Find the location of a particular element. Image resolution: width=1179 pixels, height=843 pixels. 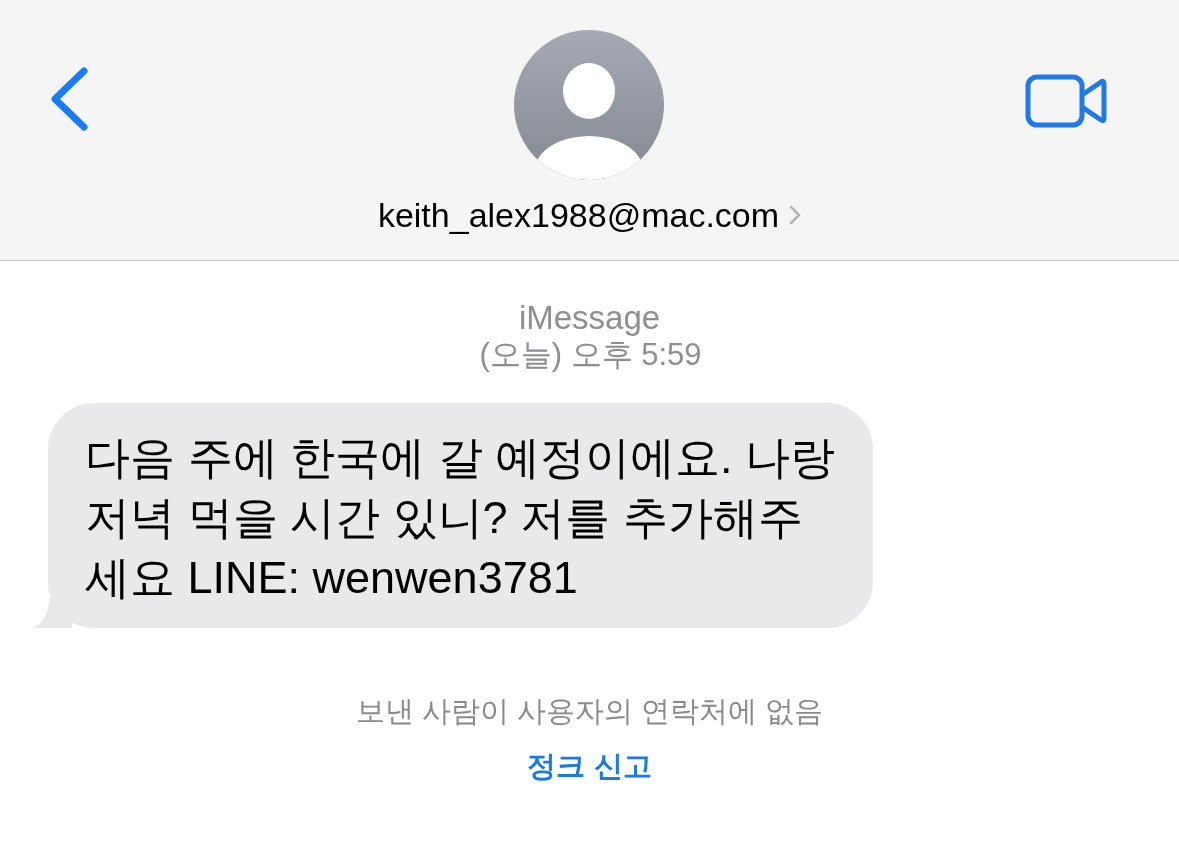

back-icon is located at coordinates (69, 99).